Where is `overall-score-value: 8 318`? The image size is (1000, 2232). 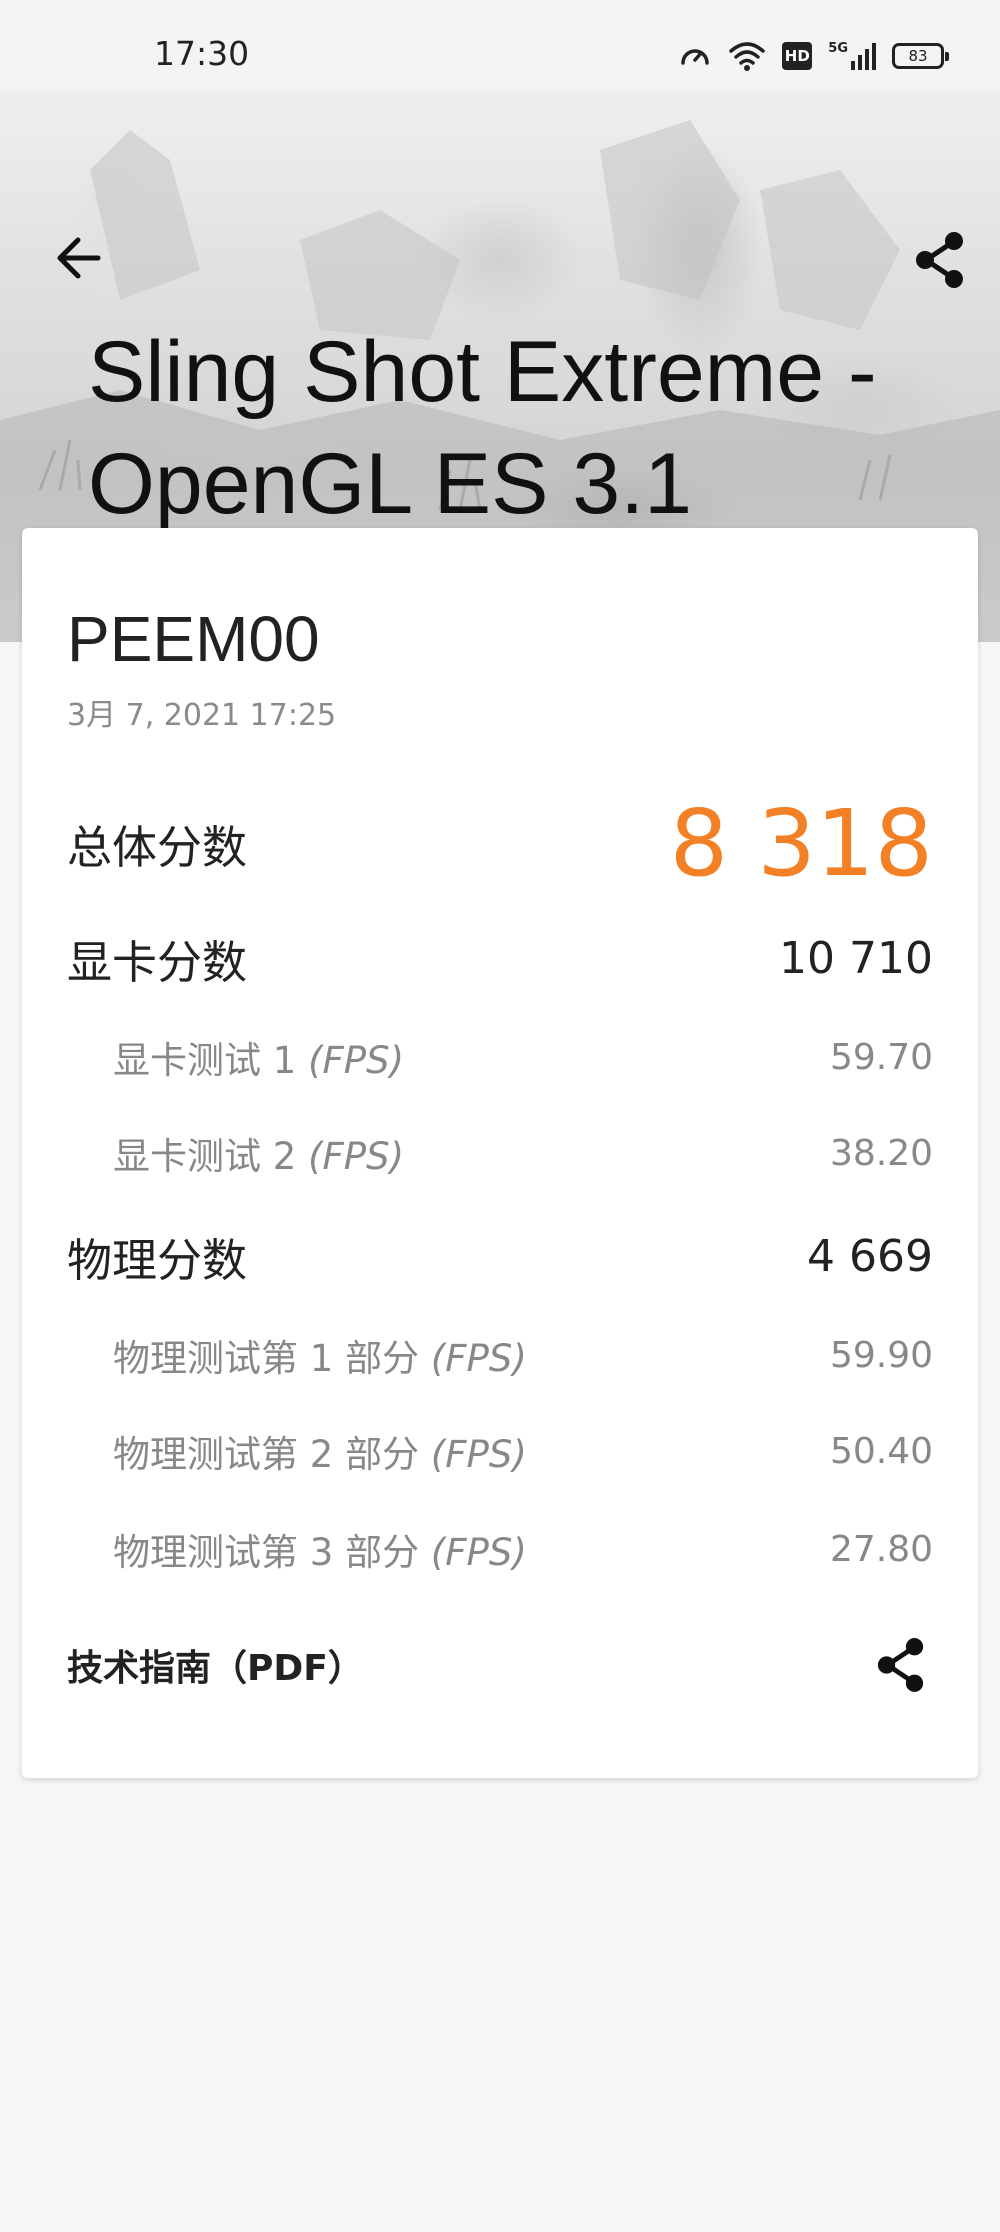
overall-score-value: 8 318 is located at coordinates (801, 843).